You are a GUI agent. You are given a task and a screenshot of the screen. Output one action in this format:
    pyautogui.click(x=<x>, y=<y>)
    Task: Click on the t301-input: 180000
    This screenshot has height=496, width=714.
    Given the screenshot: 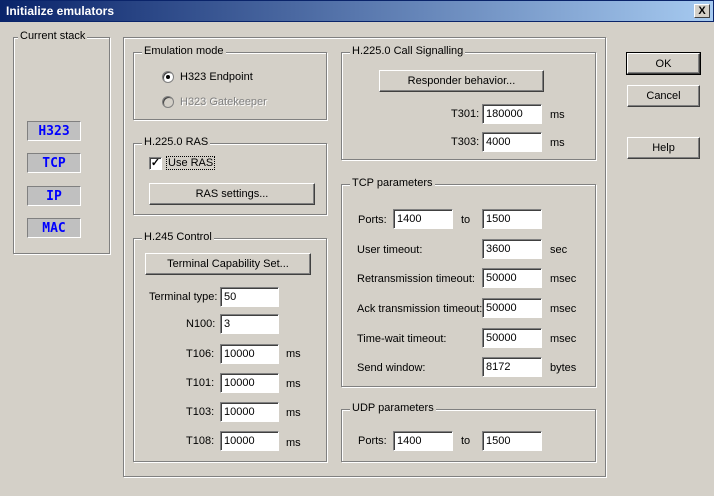 What is the action you would take?
    pyautogui.click(x=512, y=114)
    